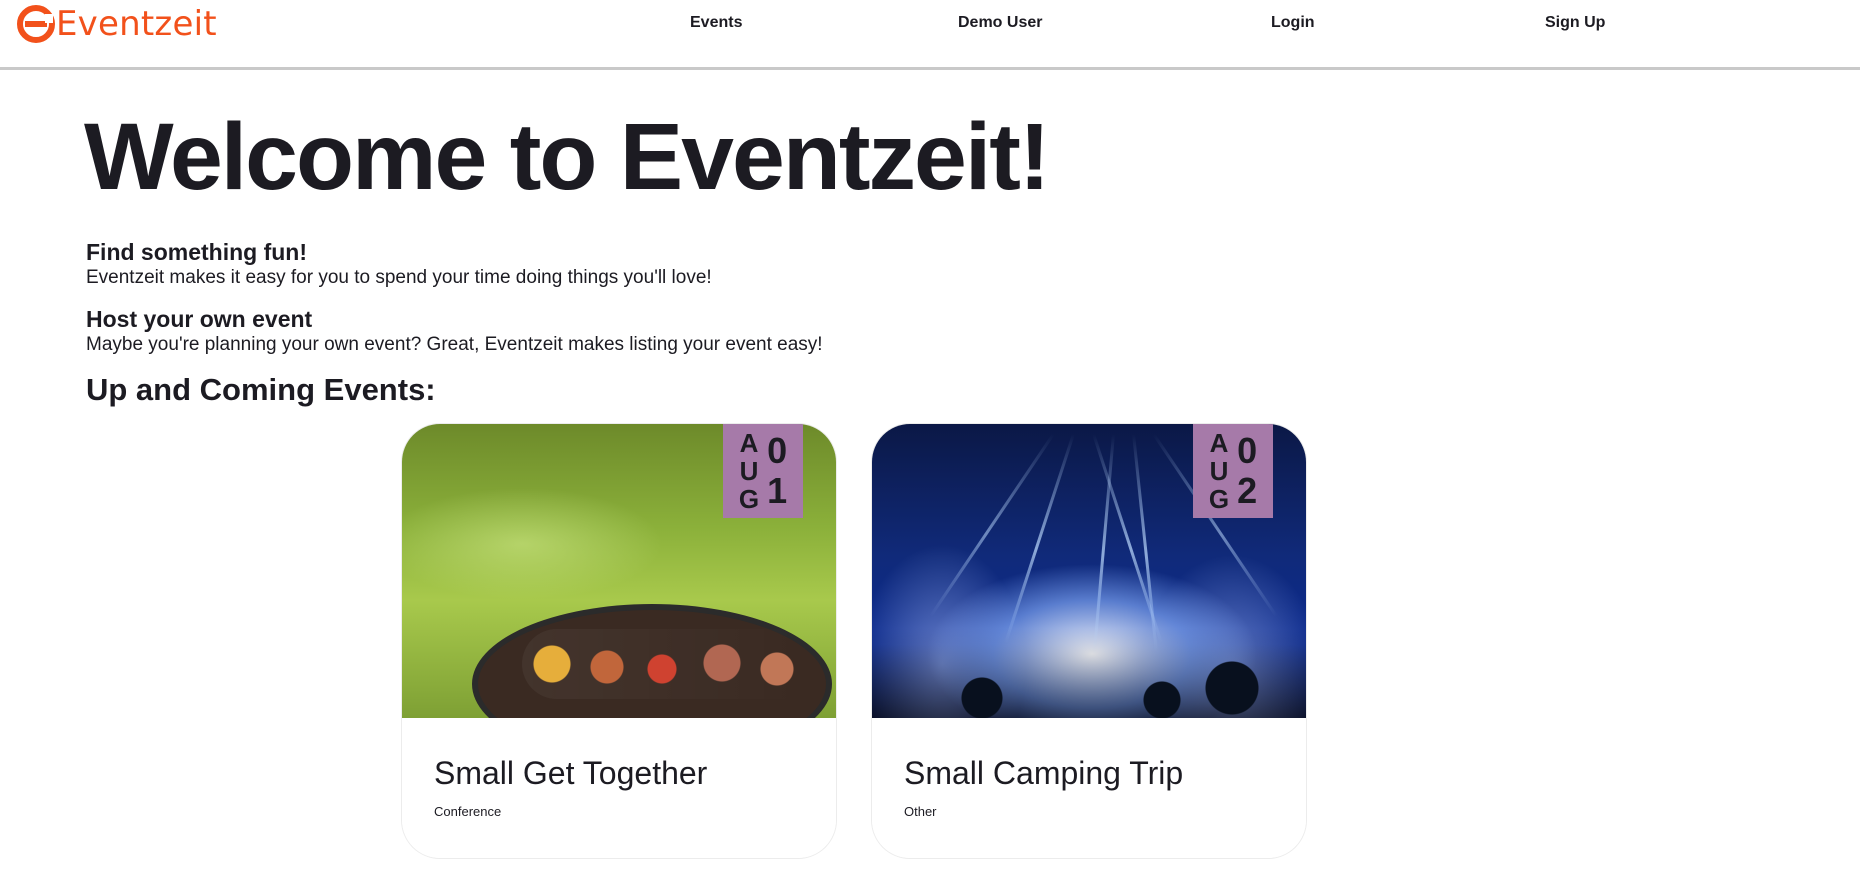 The width and height of the screenshot is (1860, 886). What do you see at coordinates (1000, 23) in the screenshot?
I see `nav-demo-user-link: Demo User` at bounding box center [1000, 23].